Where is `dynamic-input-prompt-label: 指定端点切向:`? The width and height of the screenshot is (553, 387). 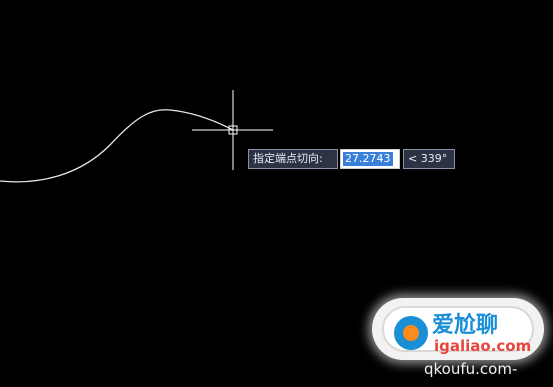
dynamic-input-prompt-label: 指定端点切向: is located at coordinates (288, 158).